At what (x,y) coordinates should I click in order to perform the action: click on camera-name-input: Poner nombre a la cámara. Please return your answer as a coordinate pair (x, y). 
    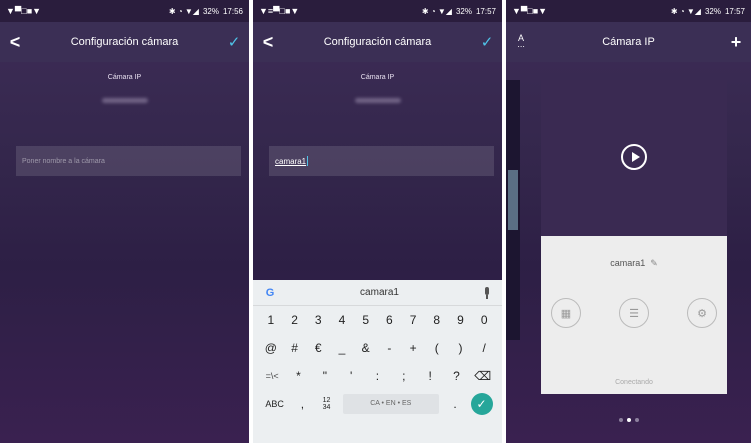
    Looking at the image, I should click on (128, 161).